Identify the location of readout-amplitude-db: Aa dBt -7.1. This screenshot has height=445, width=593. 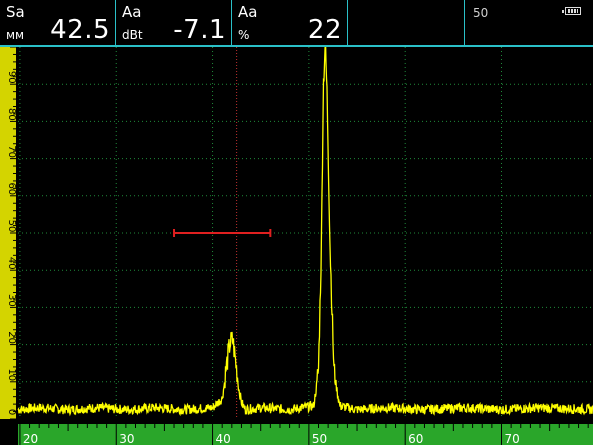
(174, 22).